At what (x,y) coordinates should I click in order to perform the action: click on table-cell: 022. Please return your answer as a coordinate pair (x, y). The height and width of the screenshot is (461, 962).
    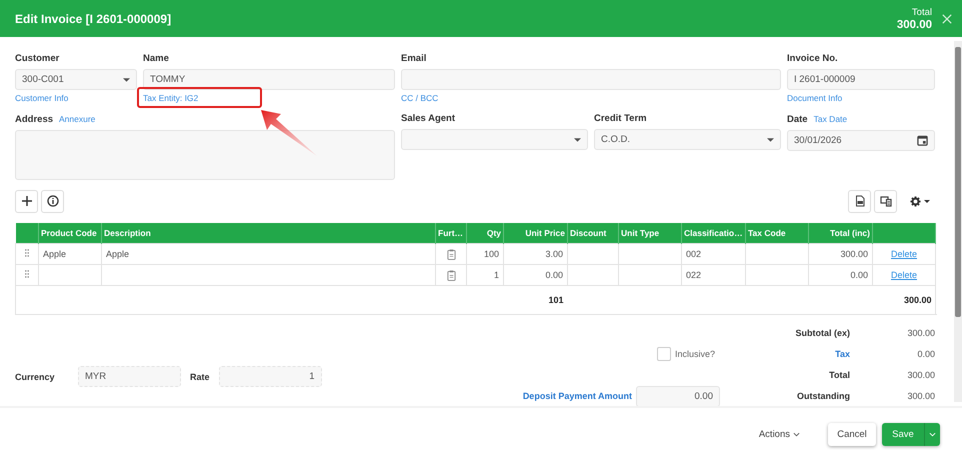
    Looking at the image, I should click on (714, 275).